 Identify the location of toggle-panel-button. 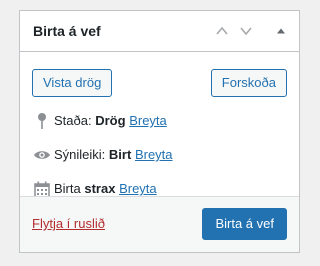
(281, 31).